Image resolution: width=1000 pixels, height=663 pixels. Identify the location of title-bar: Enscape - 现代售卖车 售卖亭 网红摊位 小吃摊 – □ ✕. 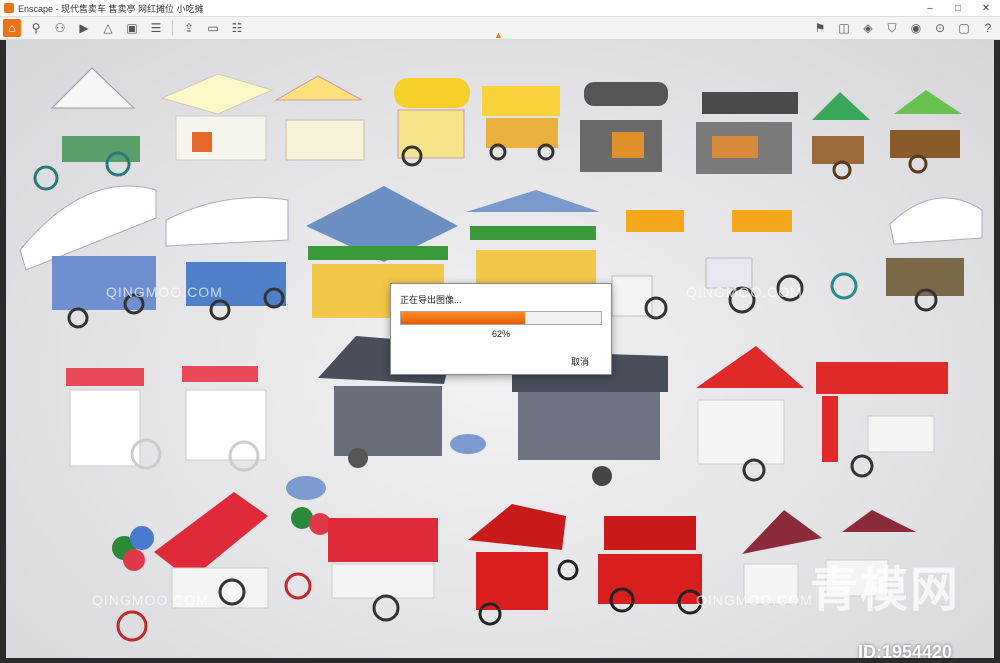
(500, 8).